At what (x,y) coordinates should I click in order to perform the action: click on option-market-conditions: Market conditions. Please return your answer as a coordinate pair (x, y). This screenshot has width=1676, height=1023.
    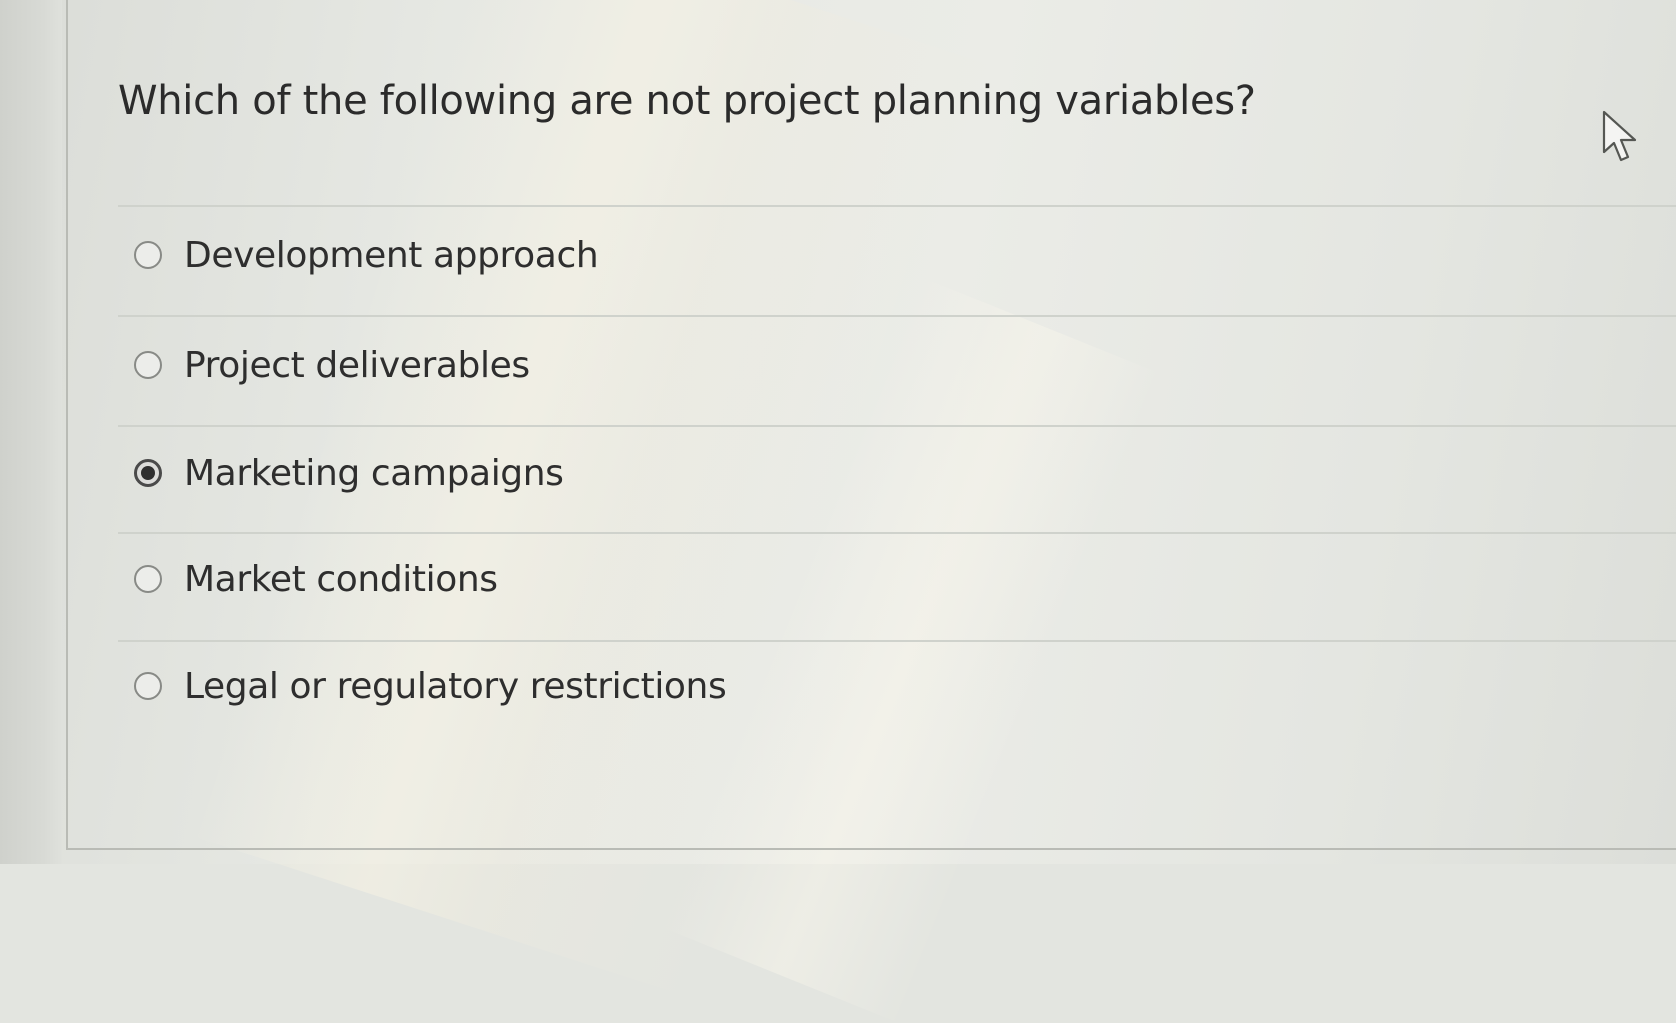
    Looking at the image, I should click on (316, 579).